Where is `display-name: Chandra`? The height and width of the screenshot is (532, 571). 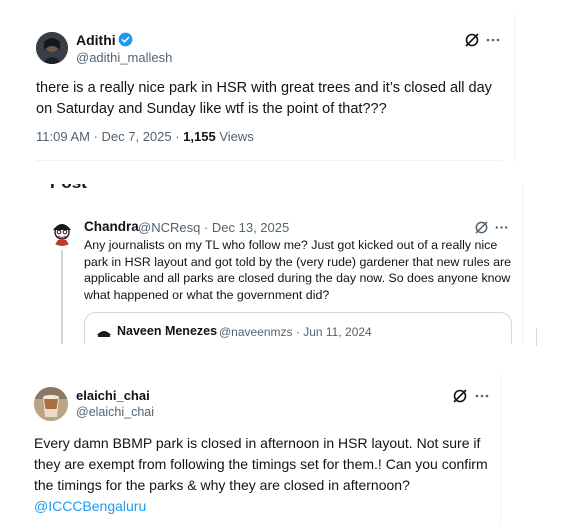
display-name: Chandra is located at coordinates (111, 226).